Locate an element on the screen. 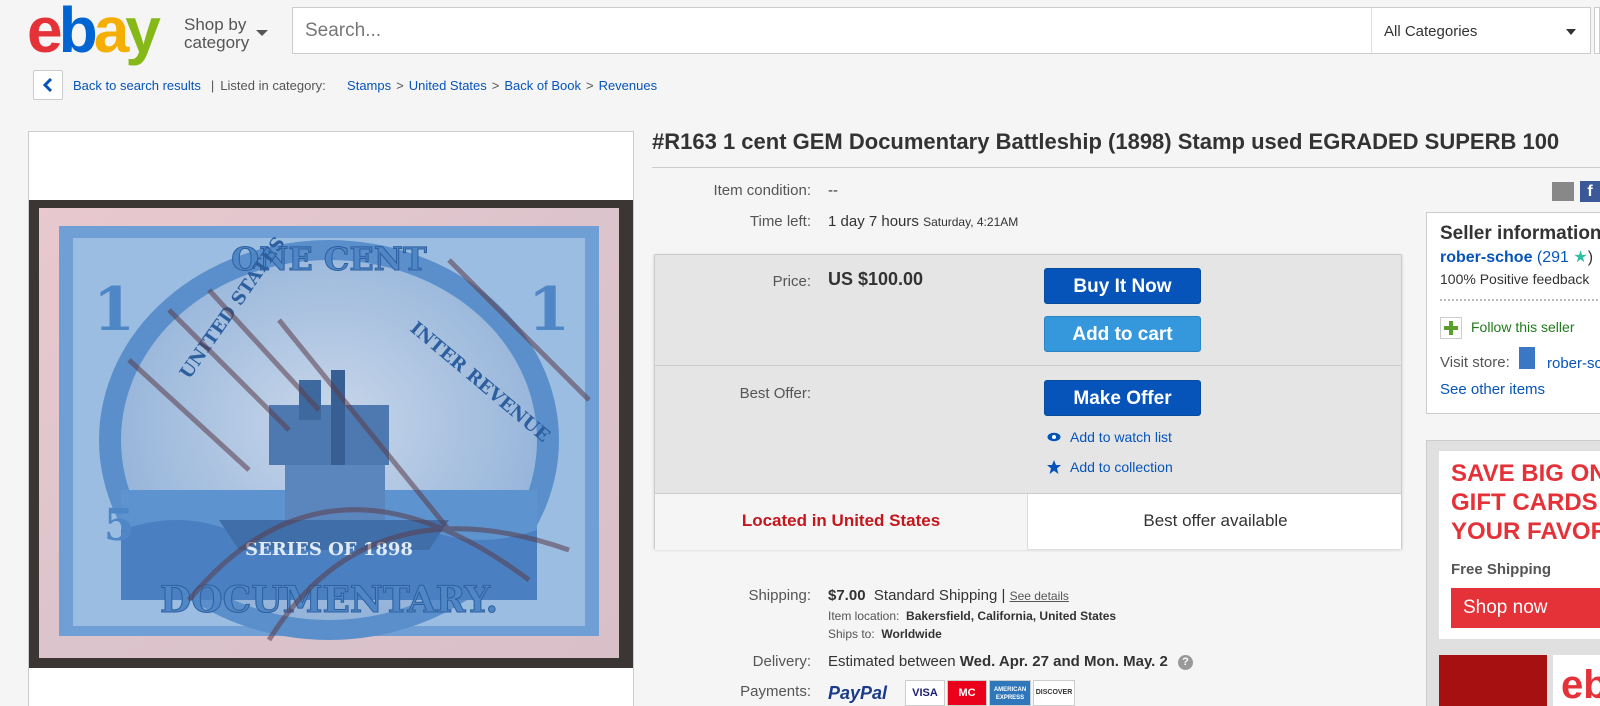 This screenshot has width=1600, height=706. stamp-corner-left: 1 is located at coordinates (114, 310).